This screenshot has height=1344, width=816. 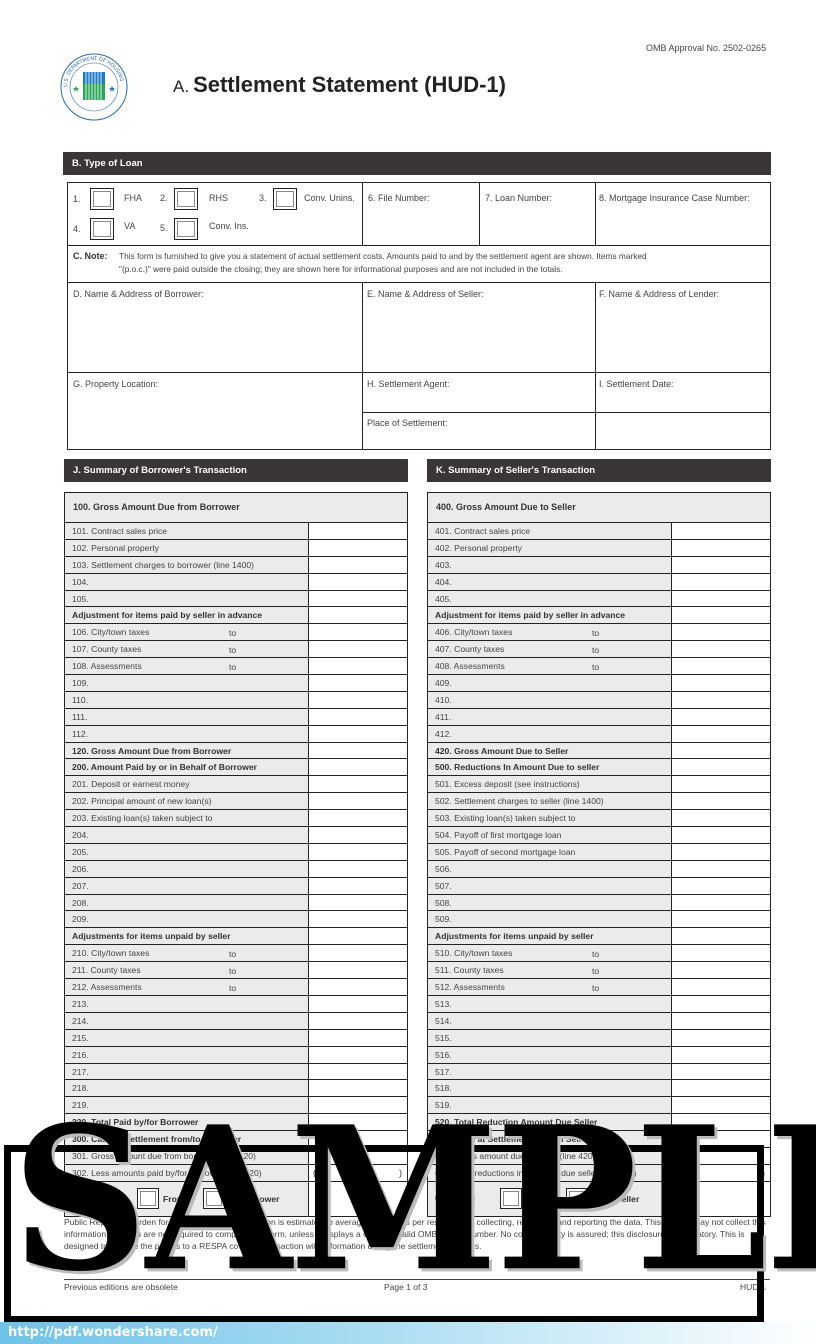 I want to click on line-item-text: 101. Contract sales price, so click(x=120, y=531).